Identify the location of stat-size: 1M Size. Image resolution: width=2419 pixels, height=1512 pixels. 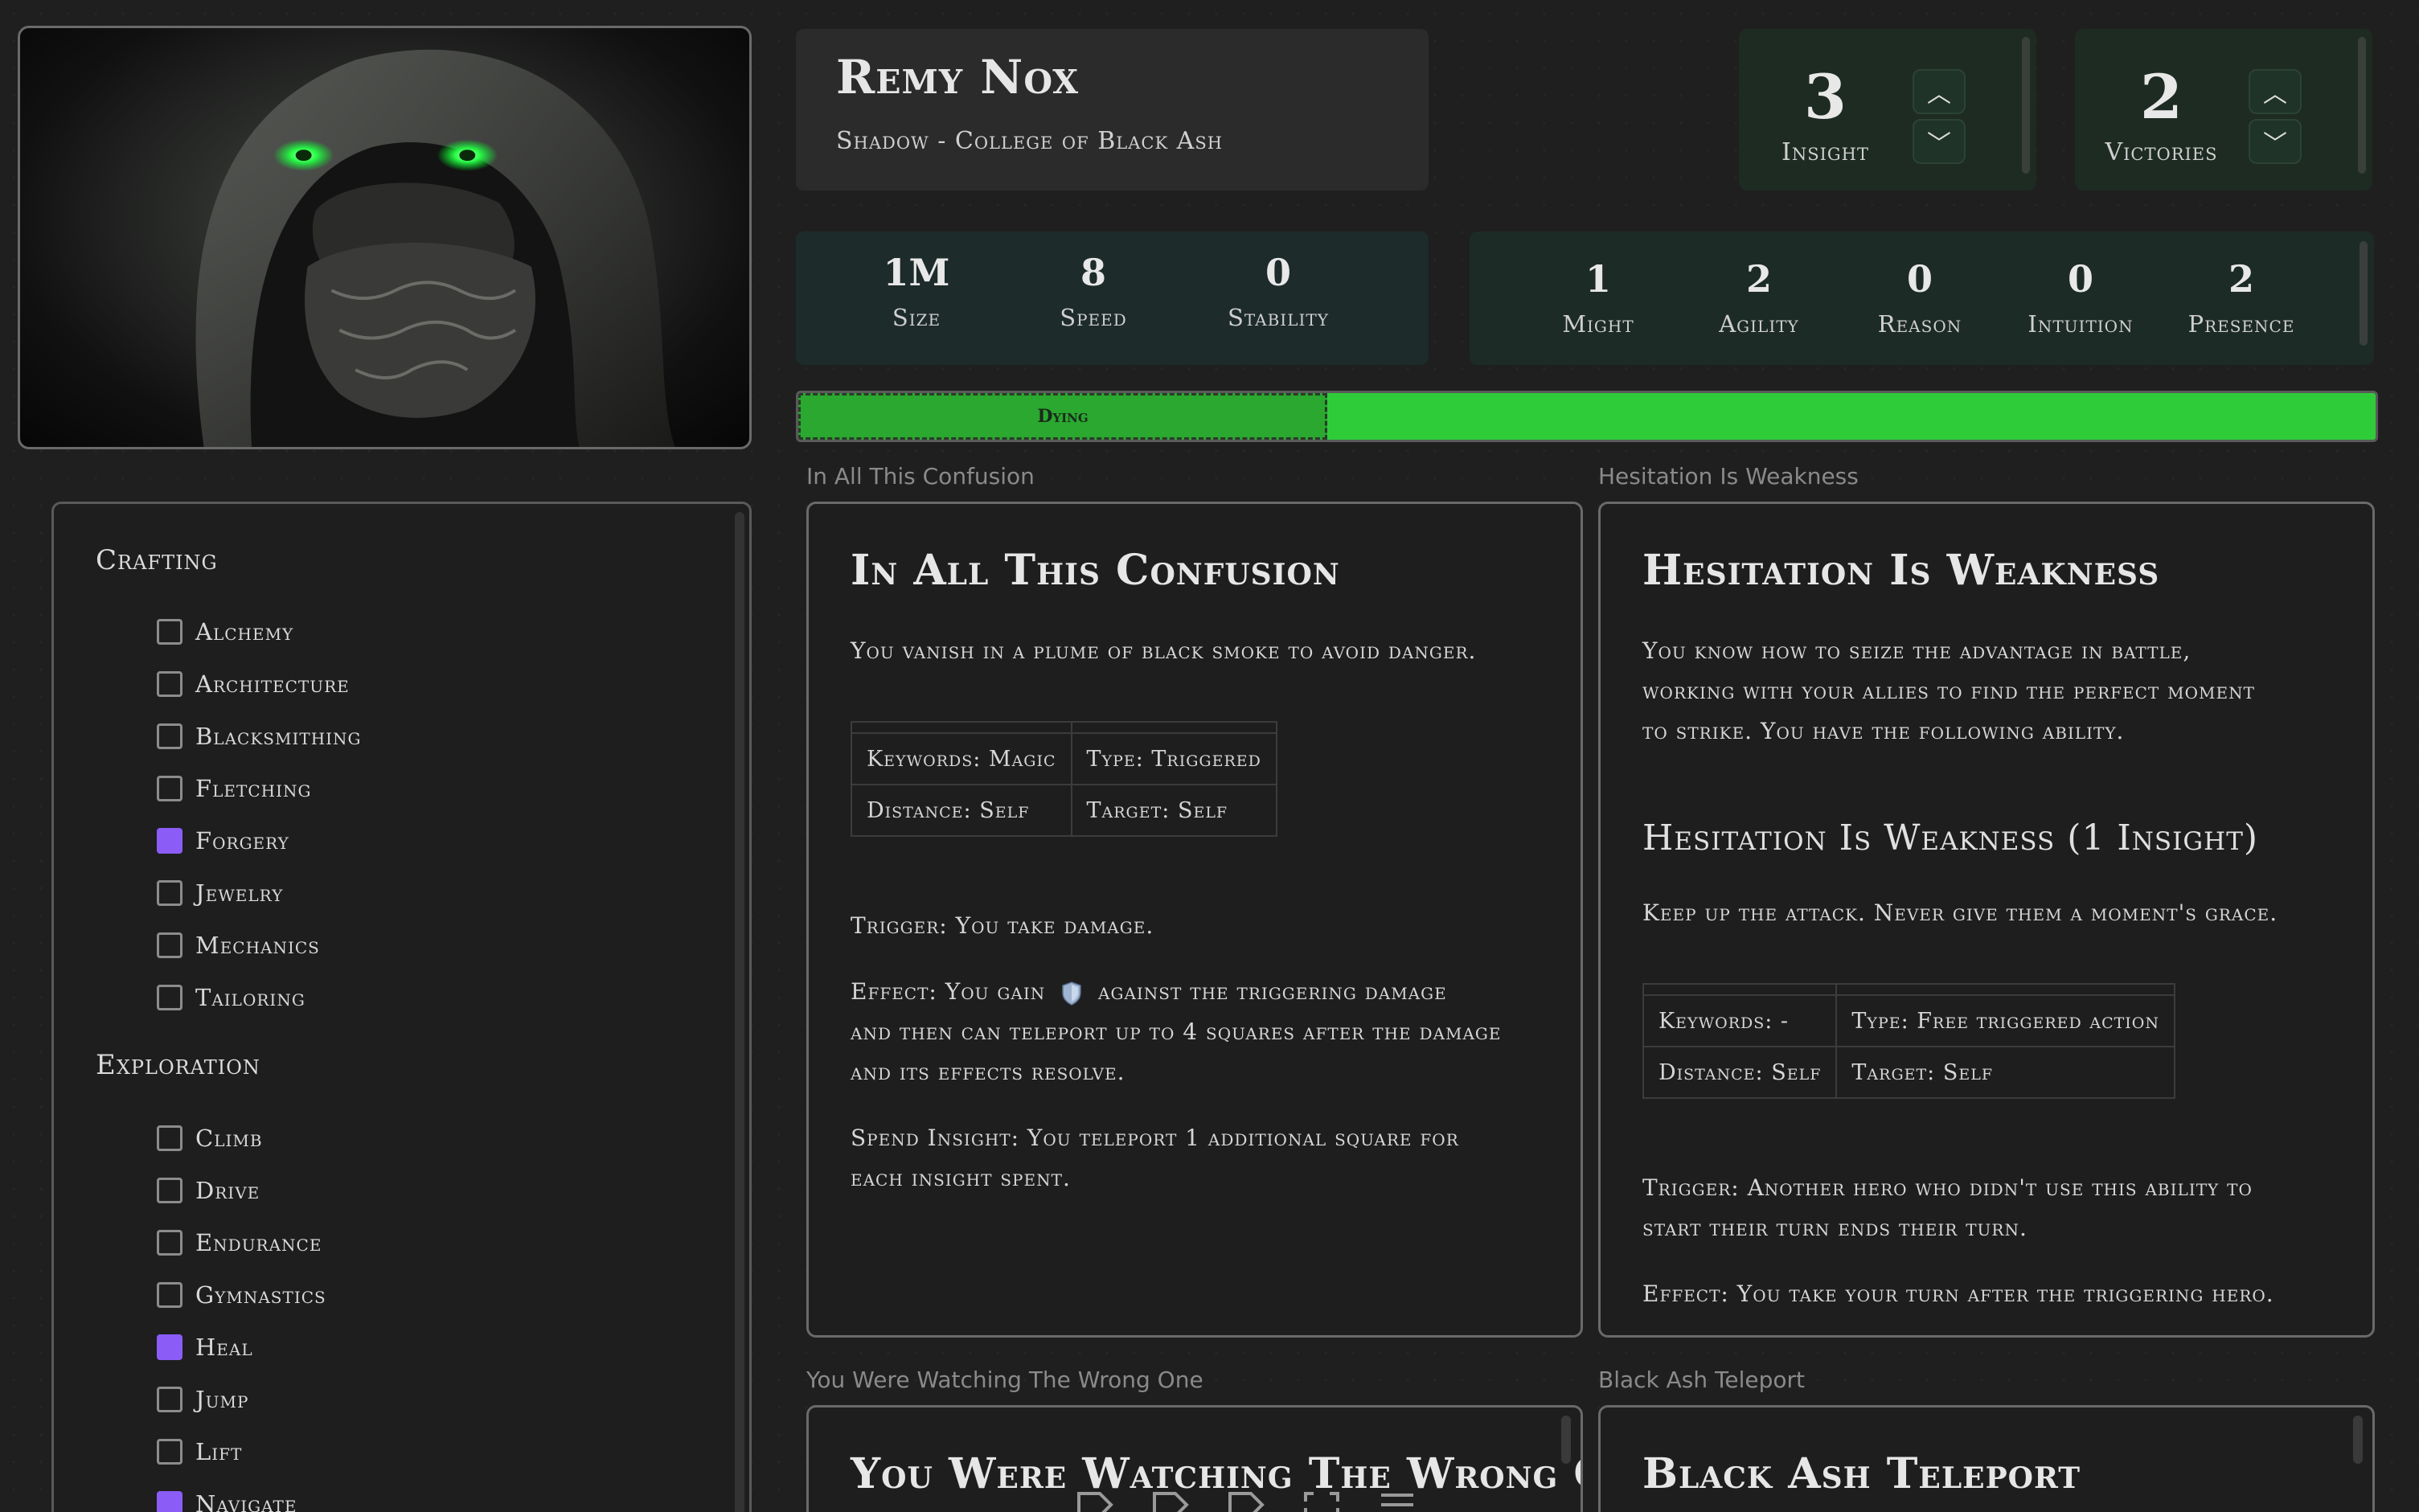
(916, 291).